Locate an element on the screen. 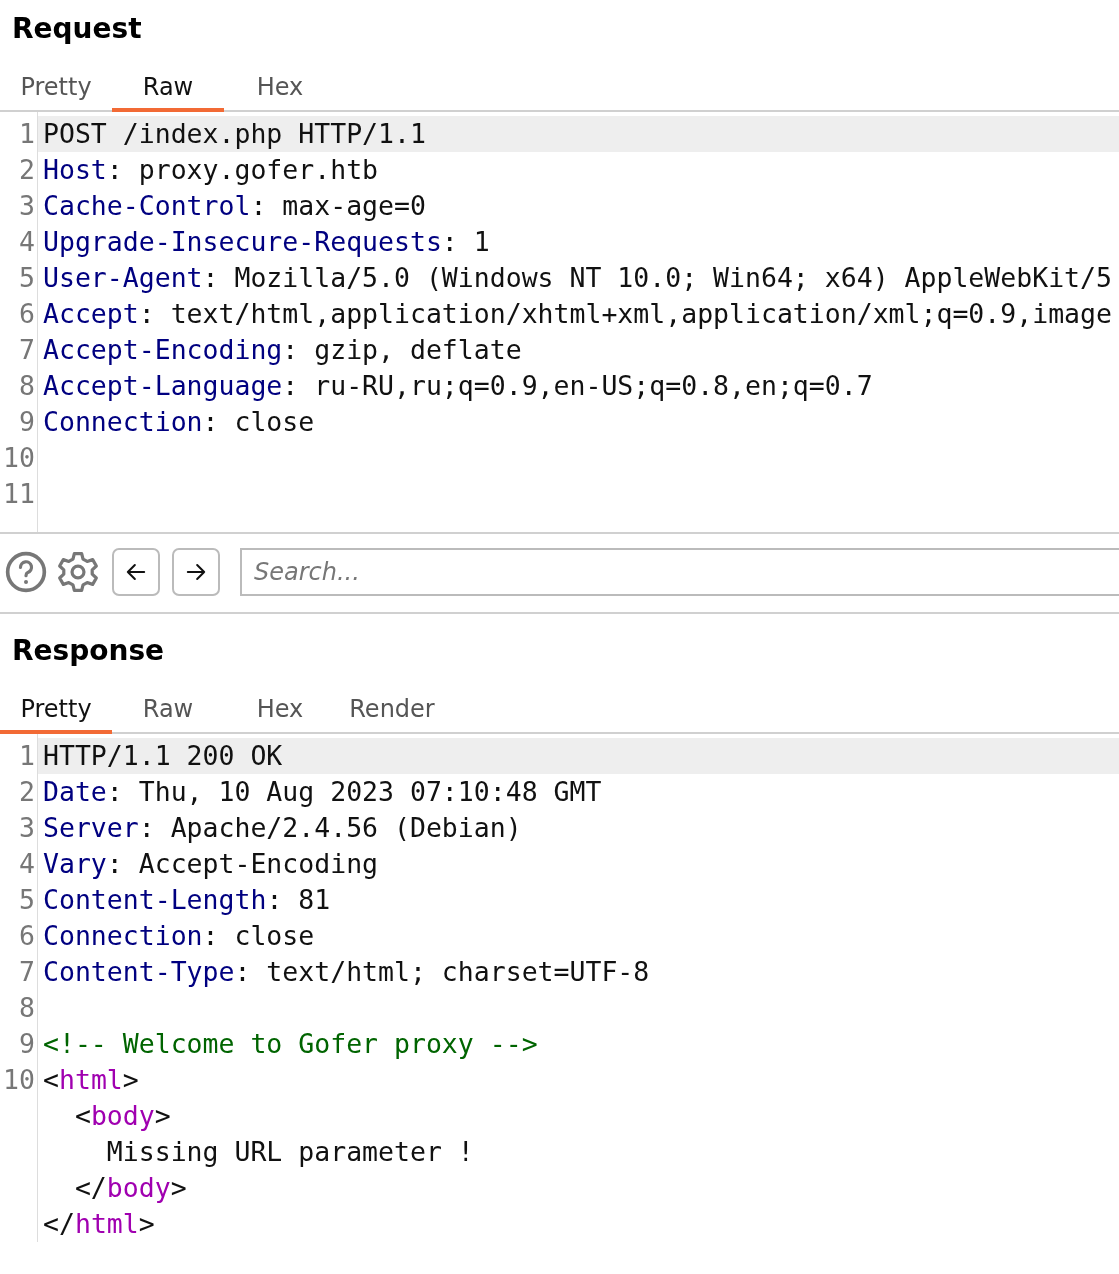 The width and height of the screenshot is (1119, 1274). code-line: User-Agent: Mozilla/5.0 (Windows NT 10.0; Win64; x64) AppleWebKit/5 is located at coordinates (577, 278).